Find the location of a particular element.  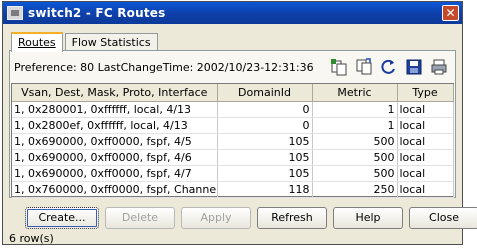

cell-route: 1, 0x760000, 0xff0000, fspf, Channel1 is located at coordinates (115, 189).